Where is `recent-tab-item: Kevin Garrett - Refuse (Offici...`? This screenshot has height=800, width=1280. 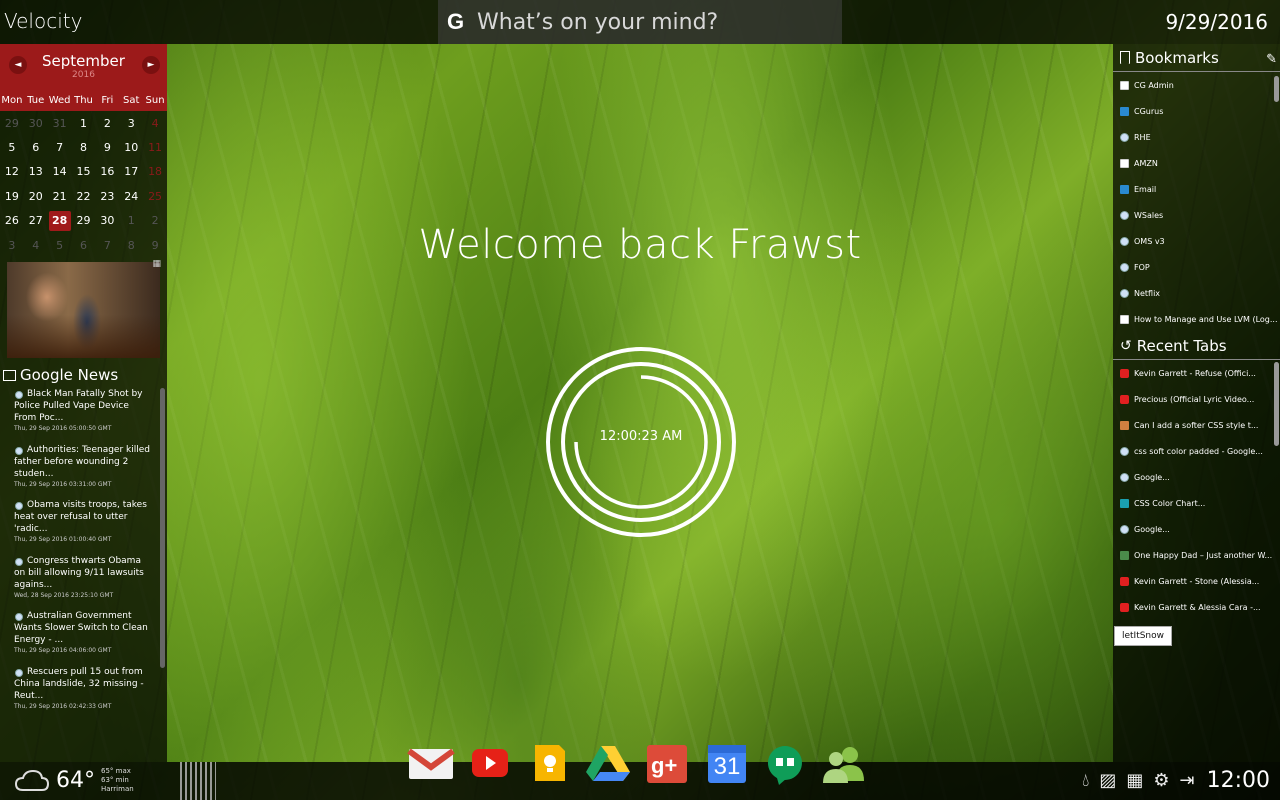
recent-tab-item: Kevin Garrett - Refuse (Offici... is located at coordinates (1196, 373).